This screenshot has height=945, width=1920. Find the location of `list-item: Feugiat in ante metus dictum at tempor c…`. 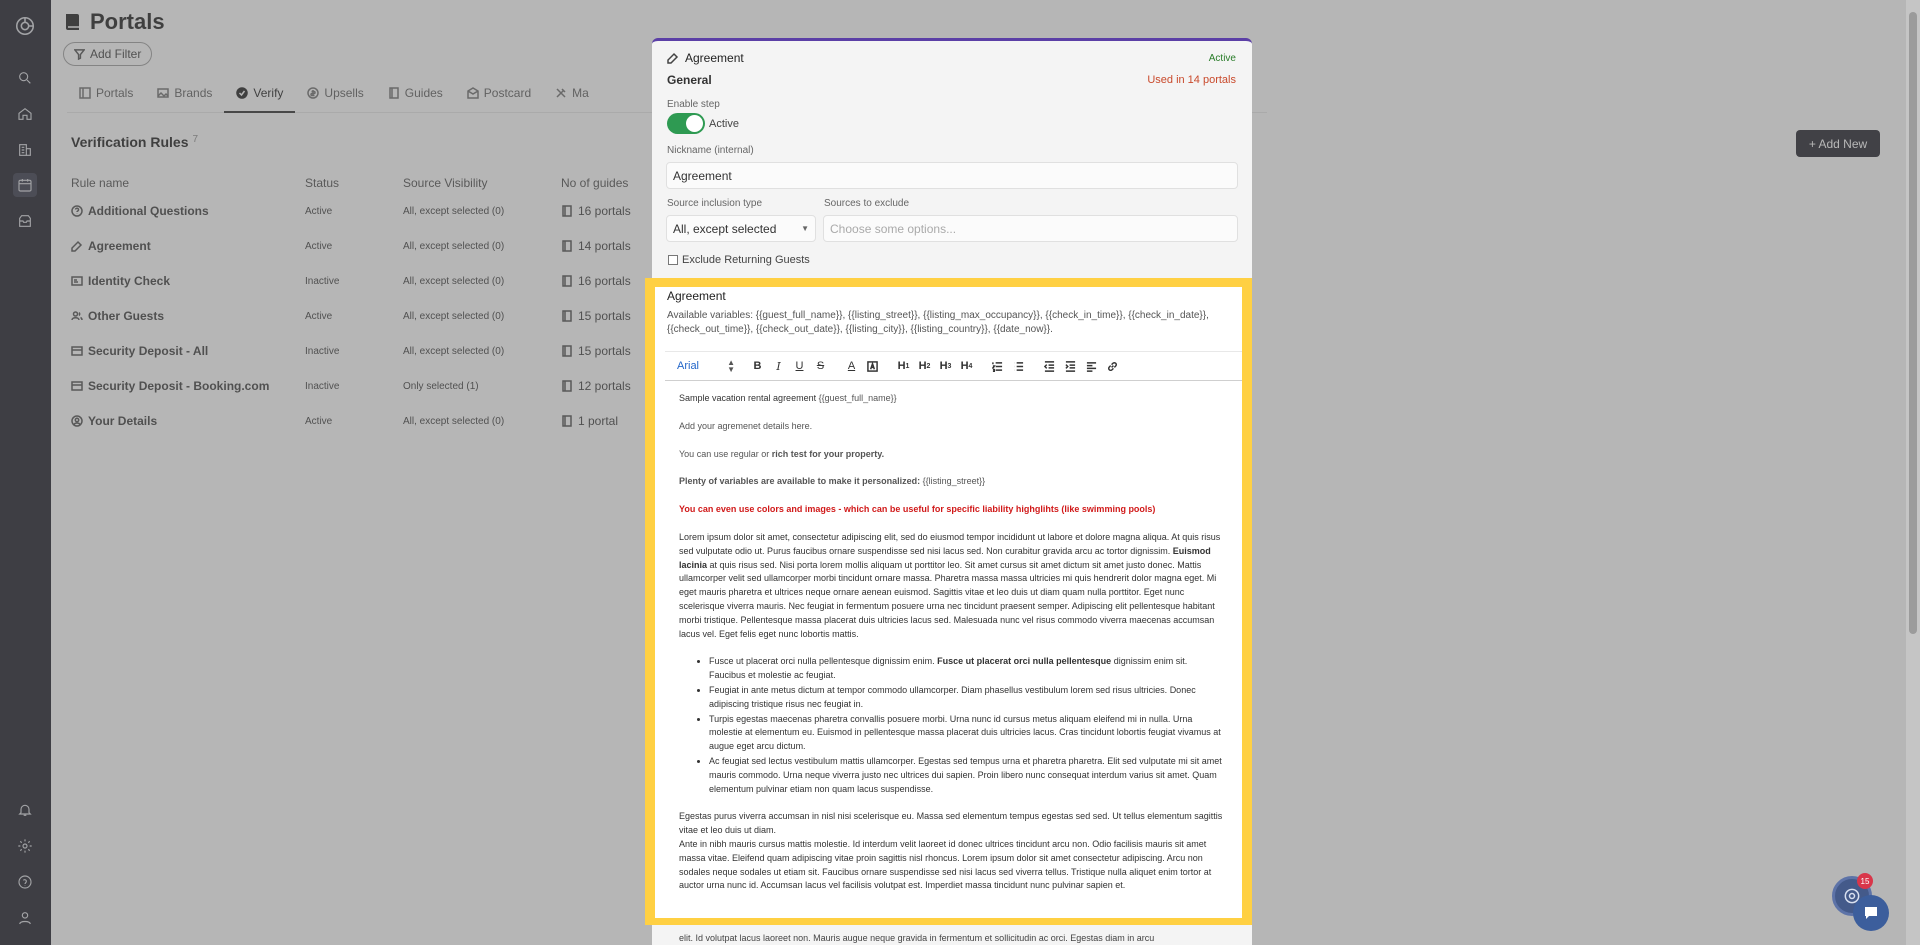

list-item: Feugiat in ante metus dictum at tempor c… is located at coordinates (966, 698).